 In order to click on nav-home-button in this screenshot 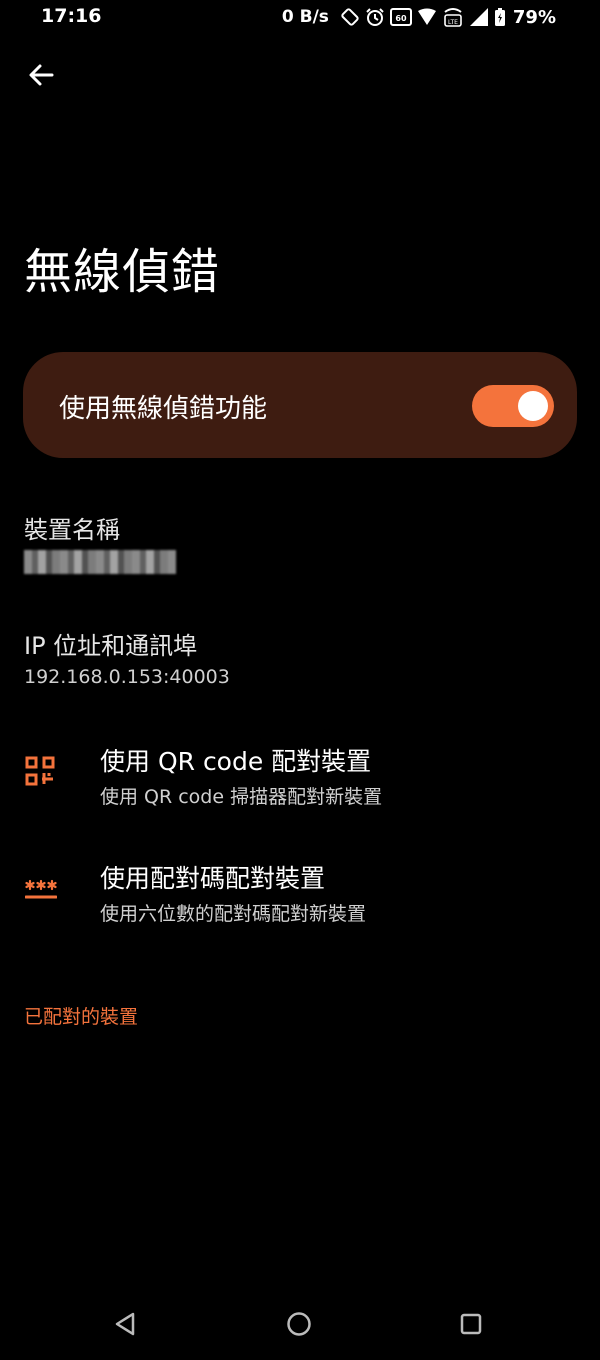, I will do `click(299, 1324)`.